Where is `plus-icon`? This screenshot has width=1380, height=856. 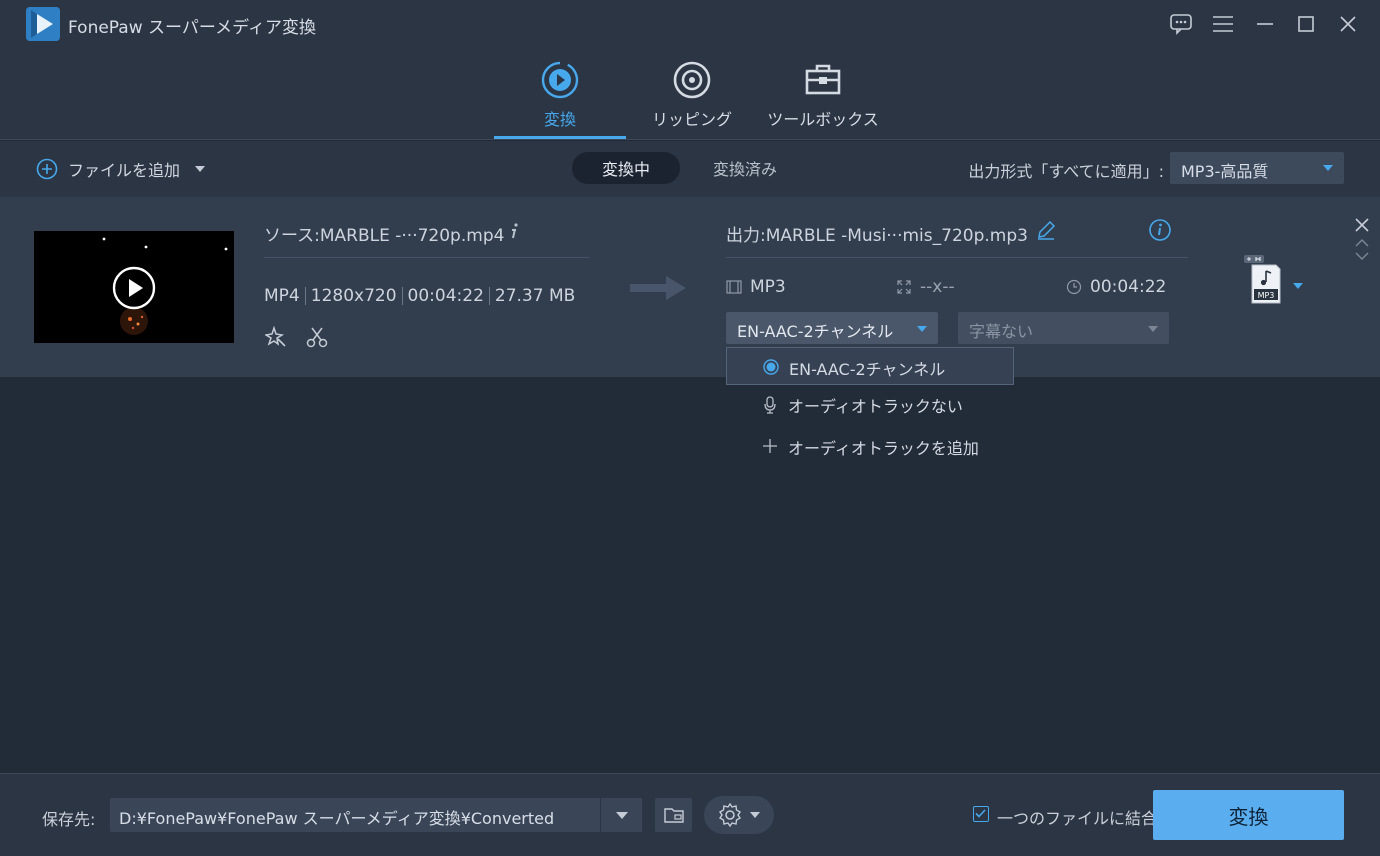
plus-icon is located at coordinates (770, 446).